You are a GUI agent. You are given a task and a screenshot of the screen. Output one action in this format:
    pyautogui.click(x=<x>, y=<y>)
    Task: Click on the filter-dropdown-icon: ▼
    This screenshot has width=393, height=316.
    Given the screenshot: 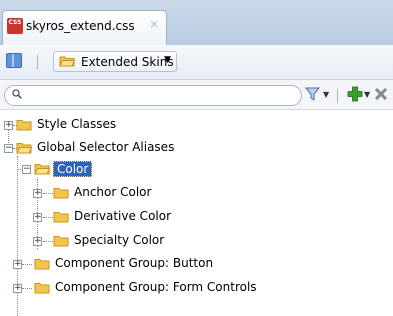 What is the action you would take?
    pyautogui.click(x=326, y=94)
    